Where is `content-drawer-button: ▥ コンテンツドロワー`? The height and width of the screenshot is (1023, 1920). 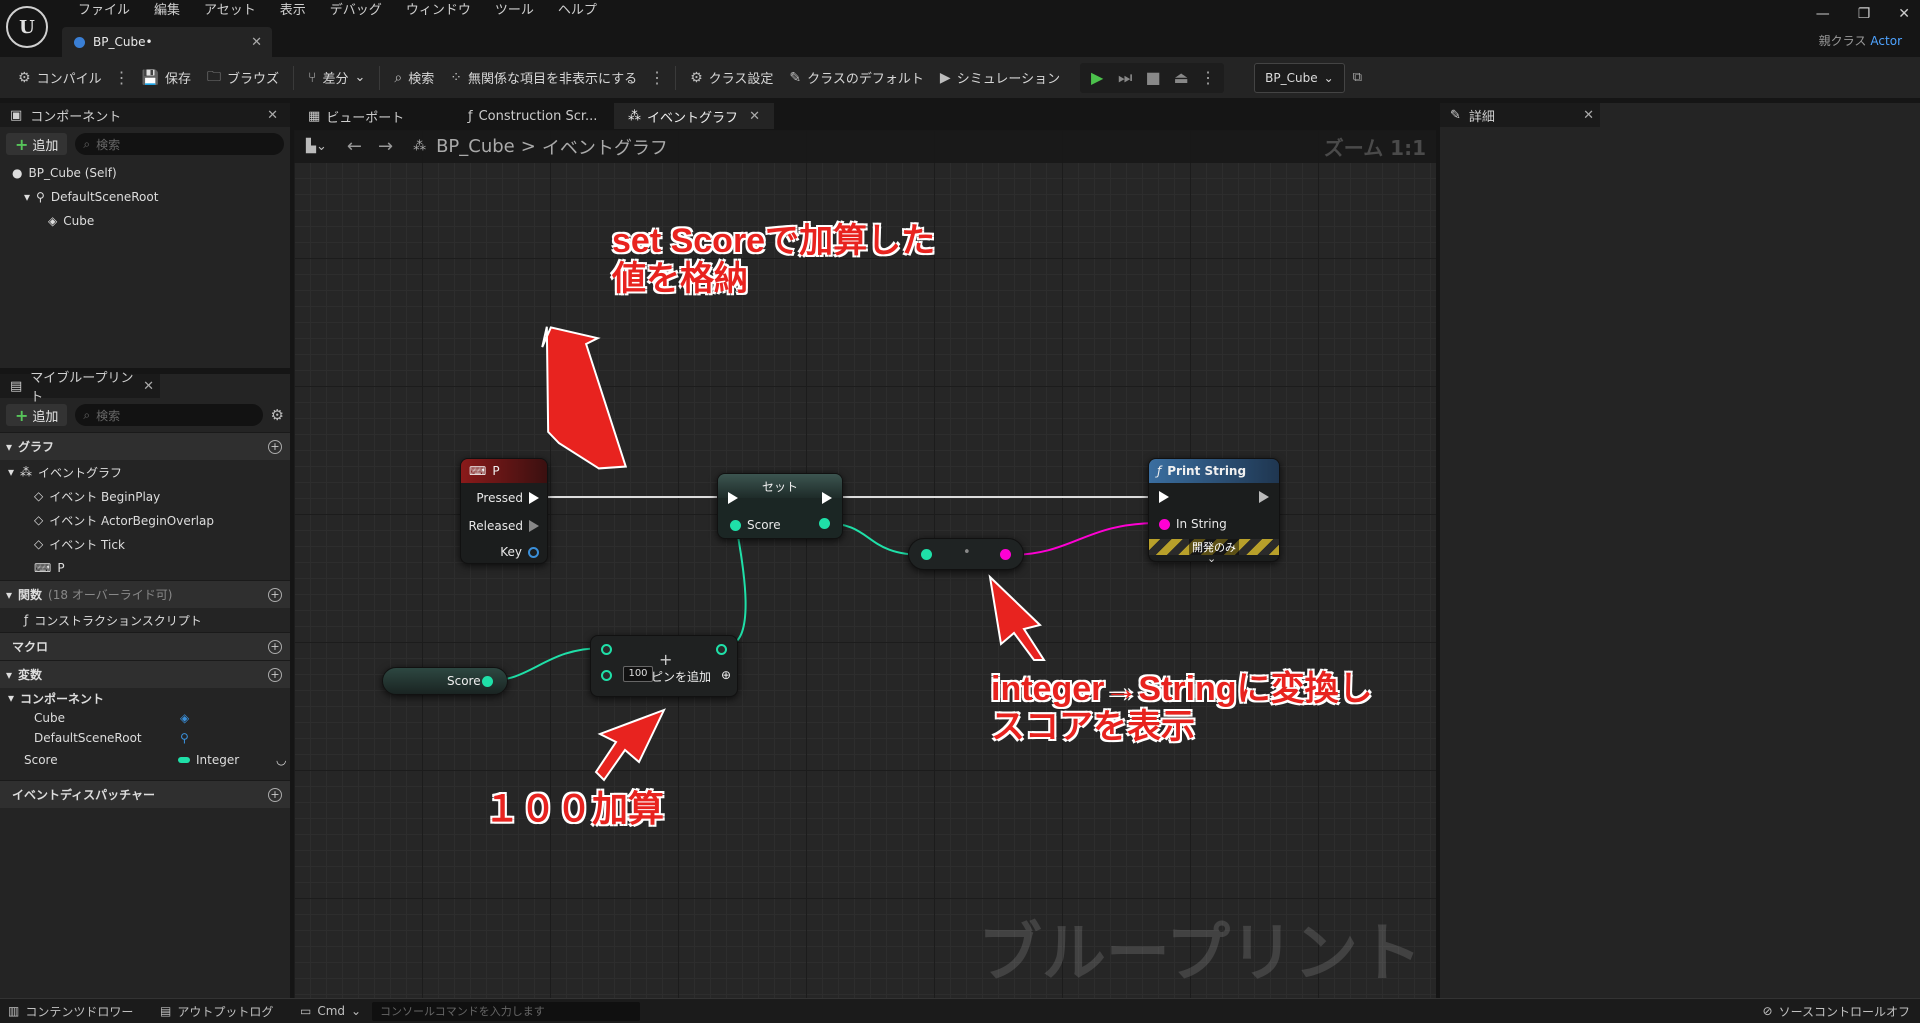
content-drawer-button: ▥ コンテンツドロワー is located at coordinates (80, 1011).